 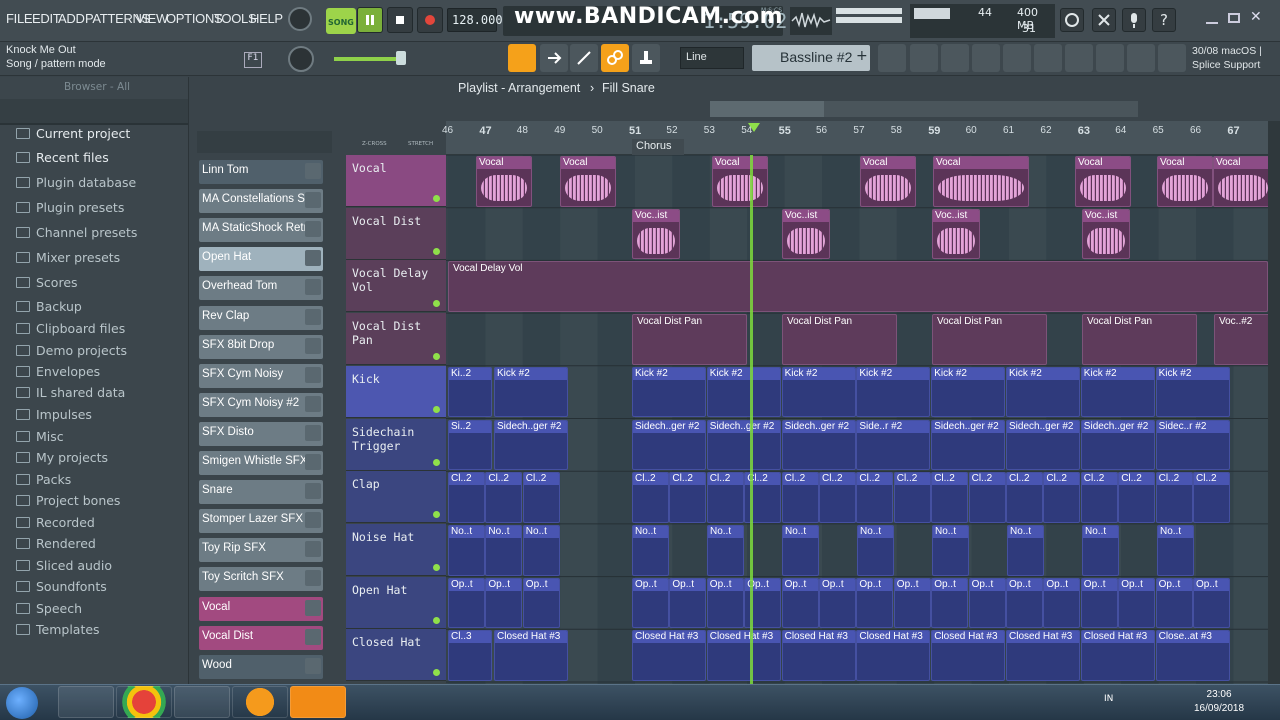 What do you see at coordinates (1048, 58) in the screenshot?
I see `browser-view-button` at bounding box center [1048, 58].